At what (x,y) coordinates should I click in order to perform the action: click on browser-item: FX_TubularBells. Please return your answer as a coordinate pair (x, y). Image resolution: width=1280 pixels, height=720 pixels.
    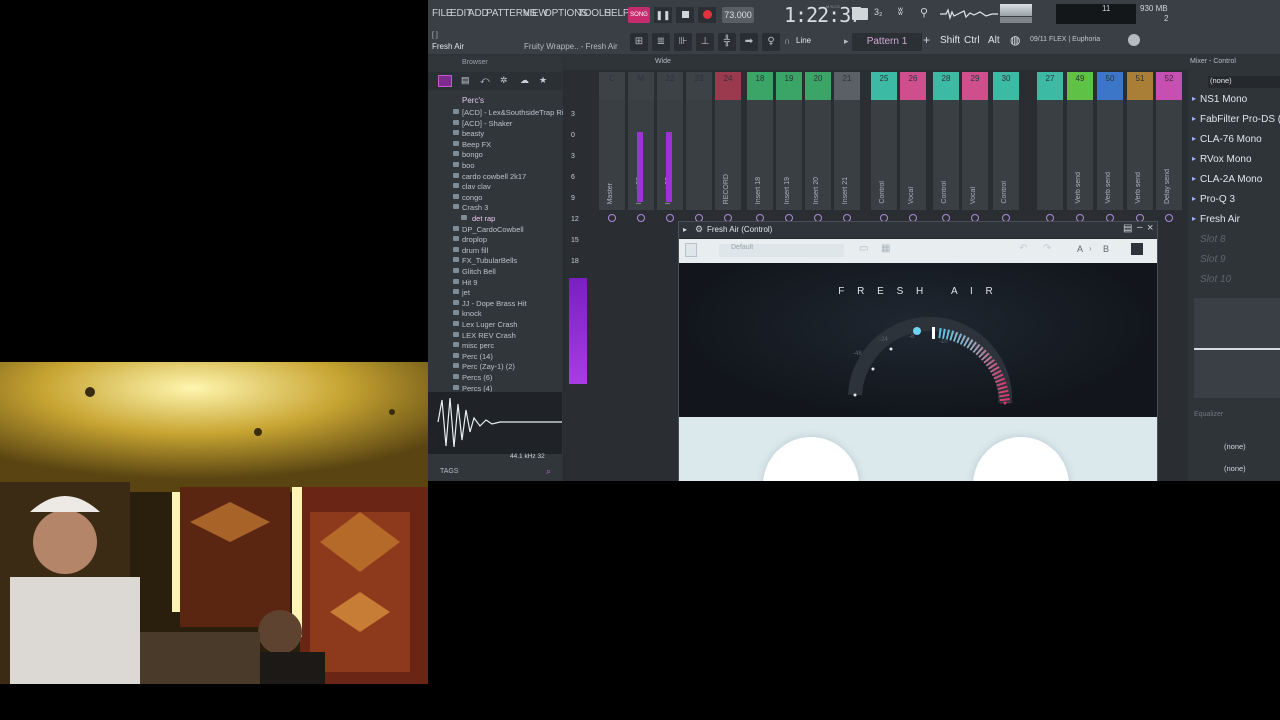
    Looking at the image, I should click on (489, 260).